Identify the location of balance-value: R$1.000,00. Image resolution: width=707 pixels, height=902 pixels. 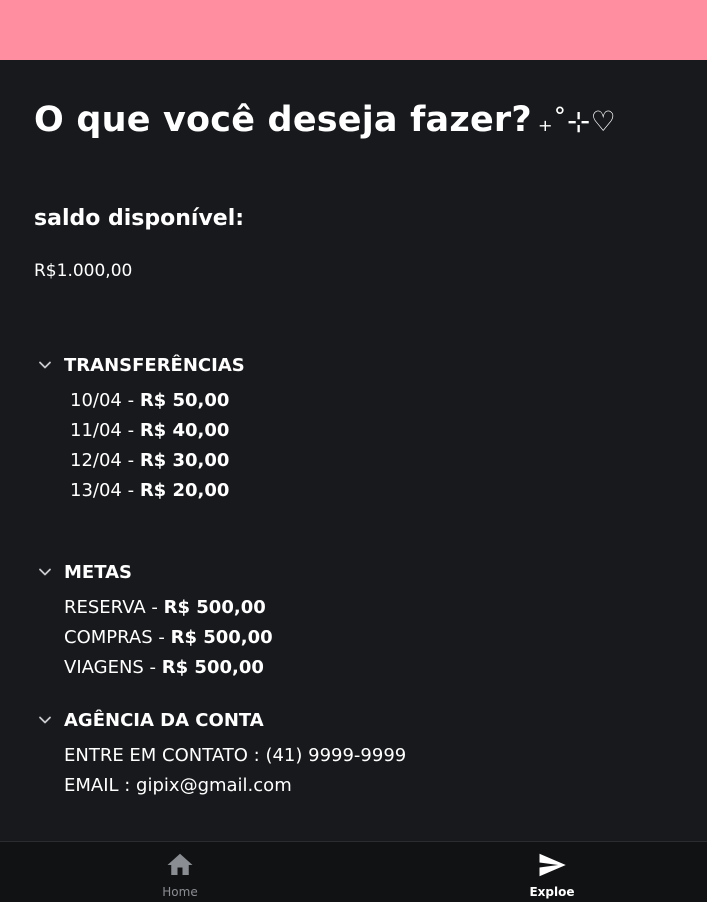
(83, 271).